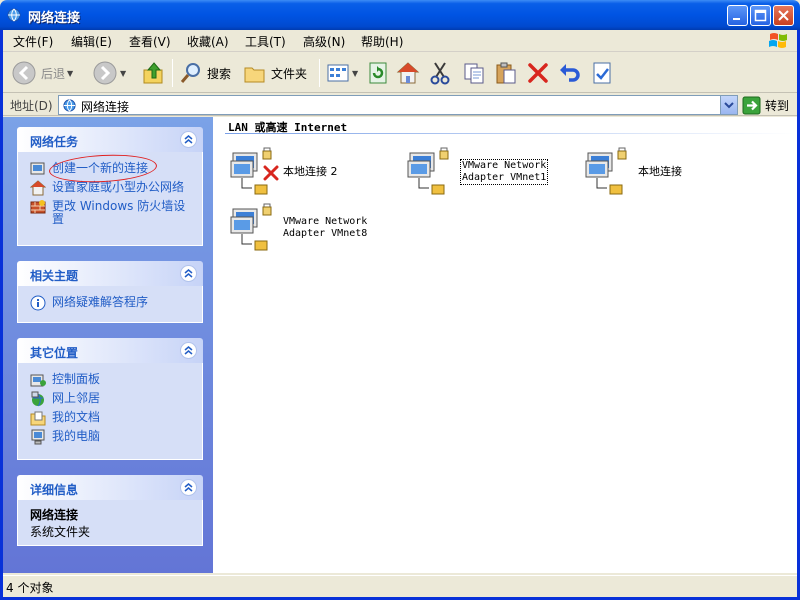  Describe the element at coordinates (38, 188) in the screenshot. I see `home-network-icon` at that location.